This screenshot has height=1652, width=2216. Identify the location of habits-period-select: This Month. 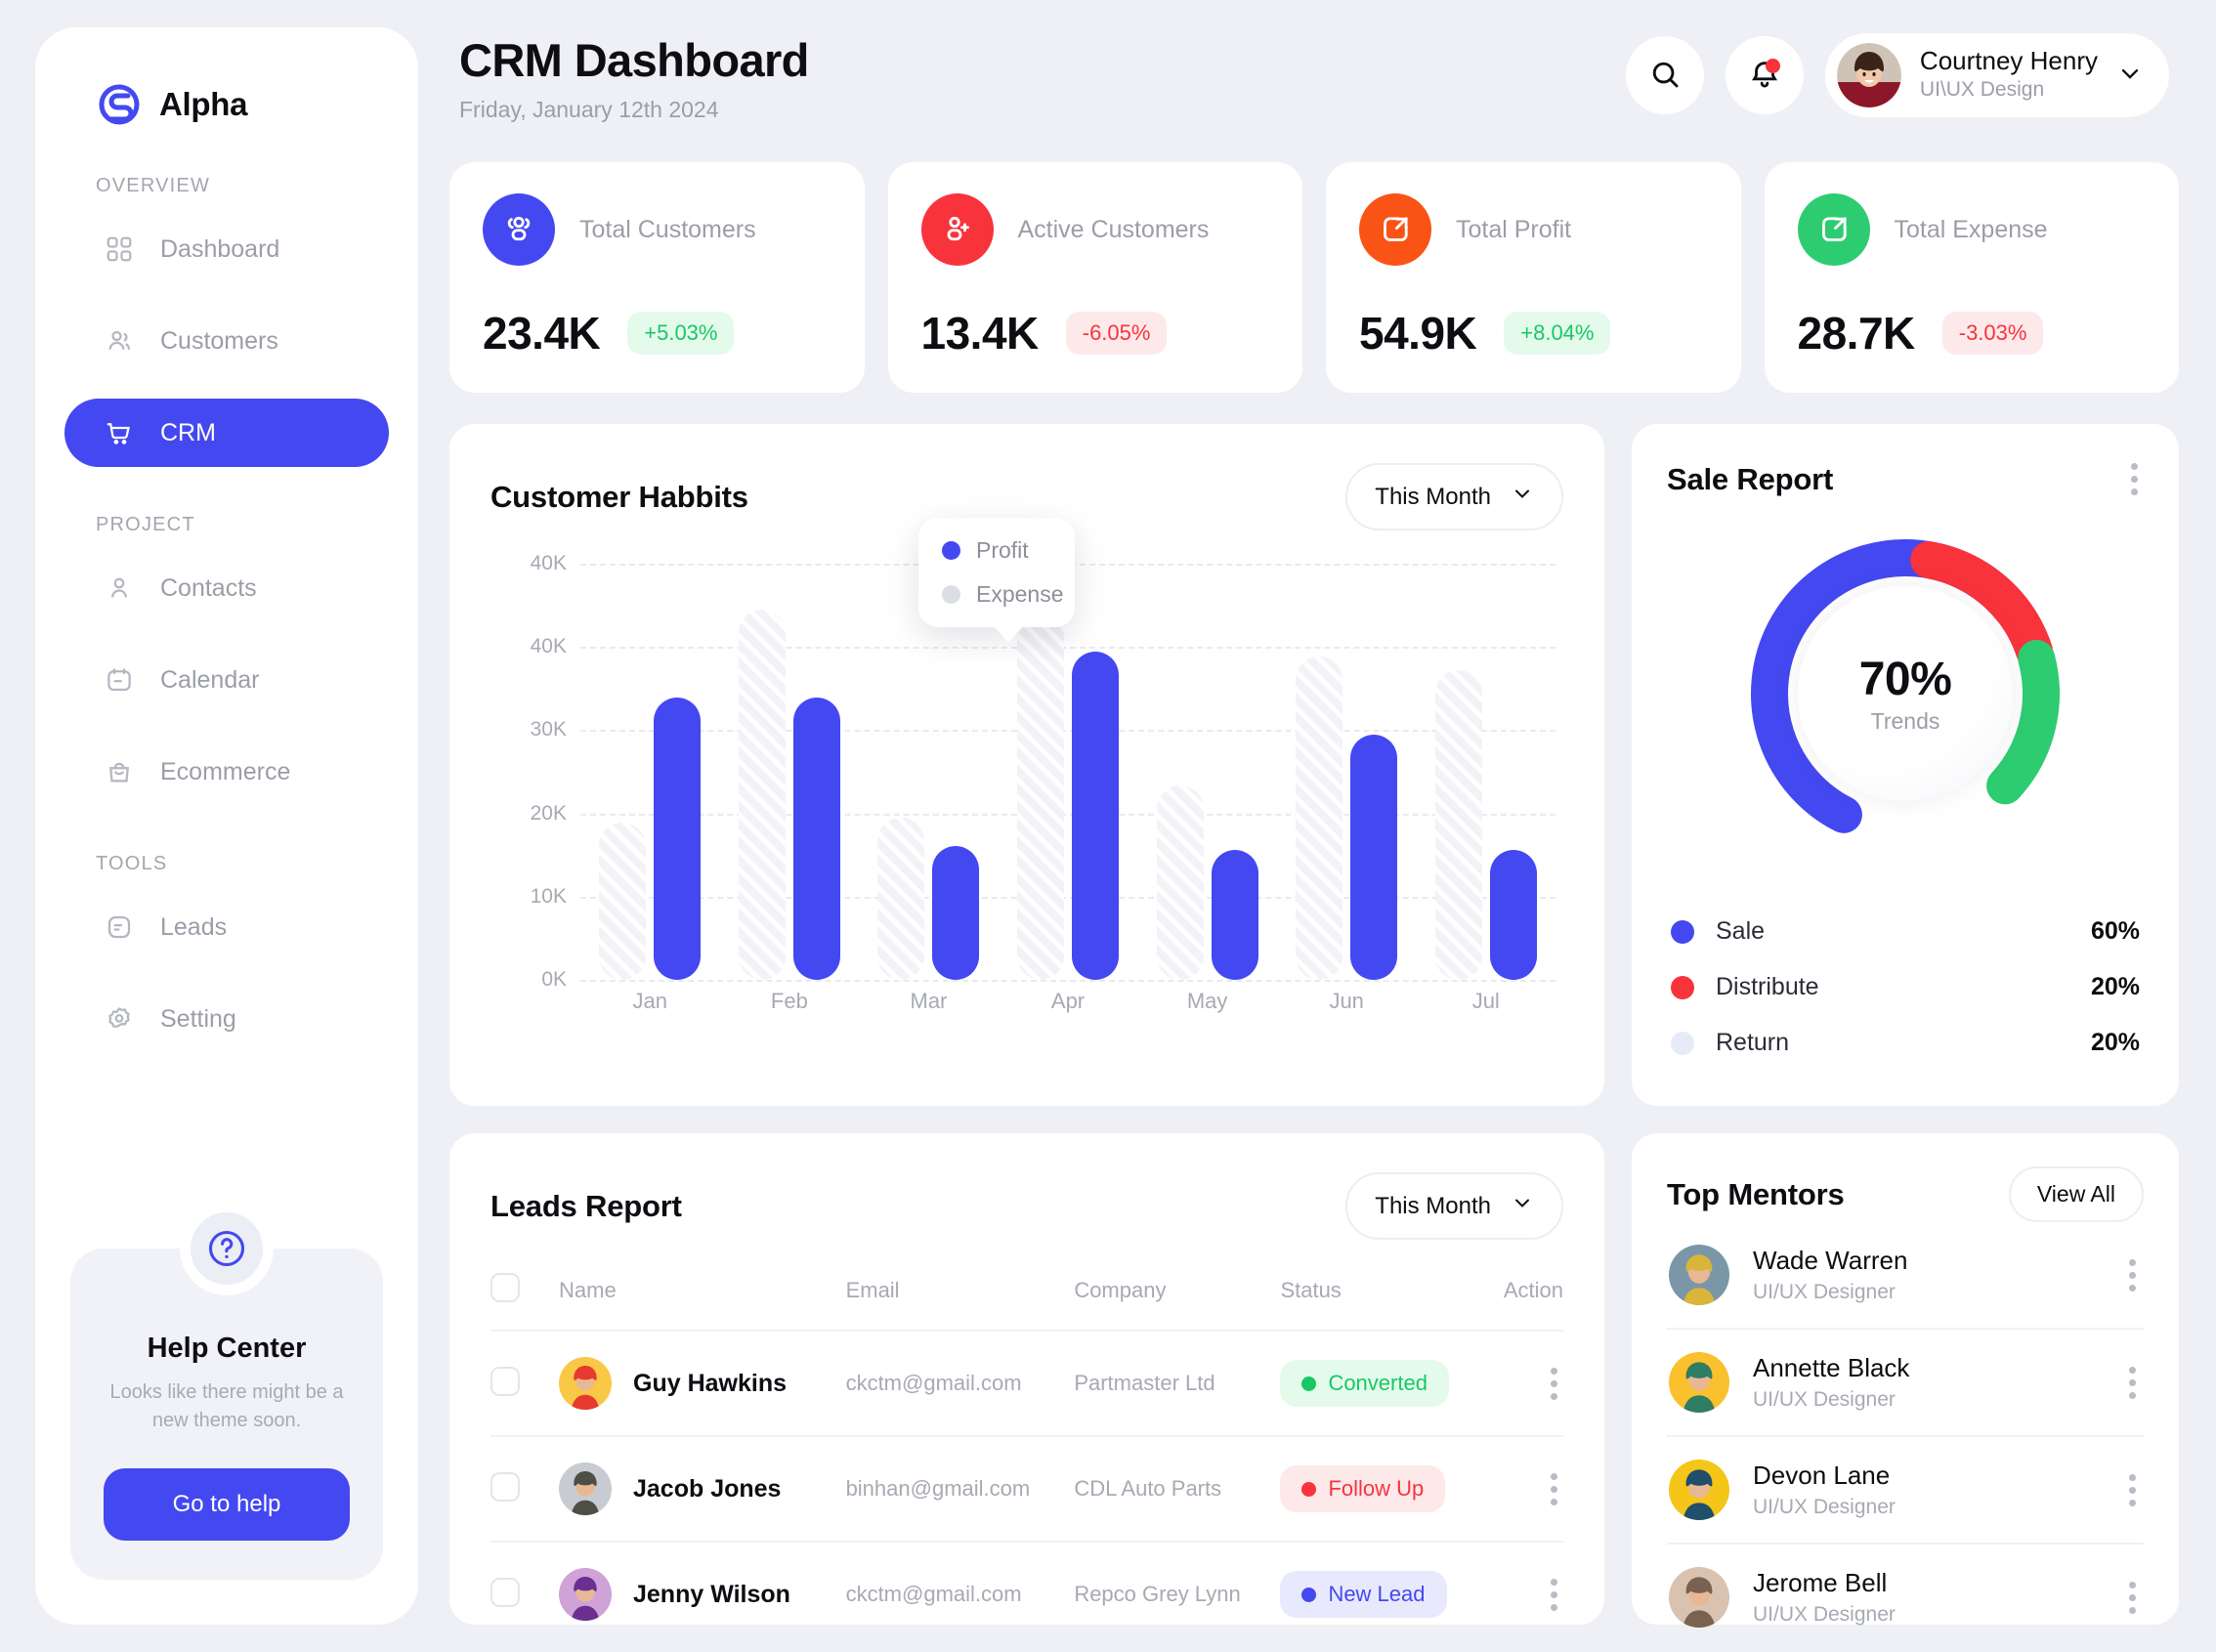
(1454, 496).